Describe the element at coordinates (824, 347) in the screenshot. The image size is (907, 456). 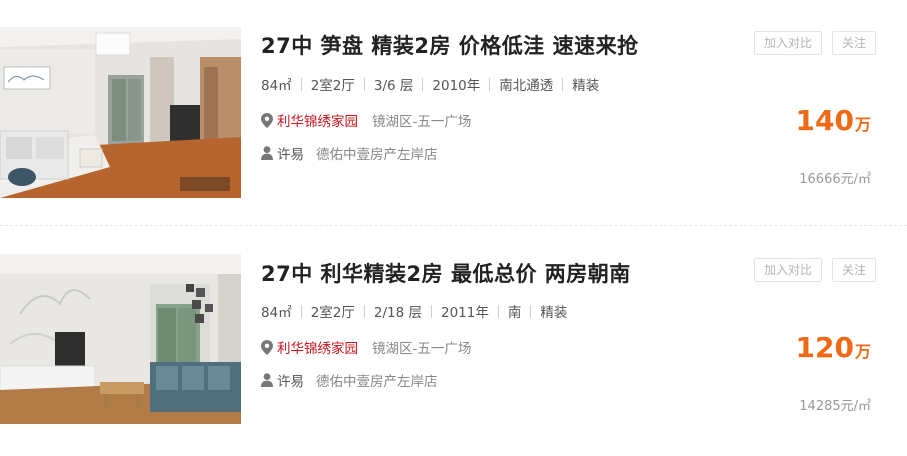
I see `price-value: 120` at that location.